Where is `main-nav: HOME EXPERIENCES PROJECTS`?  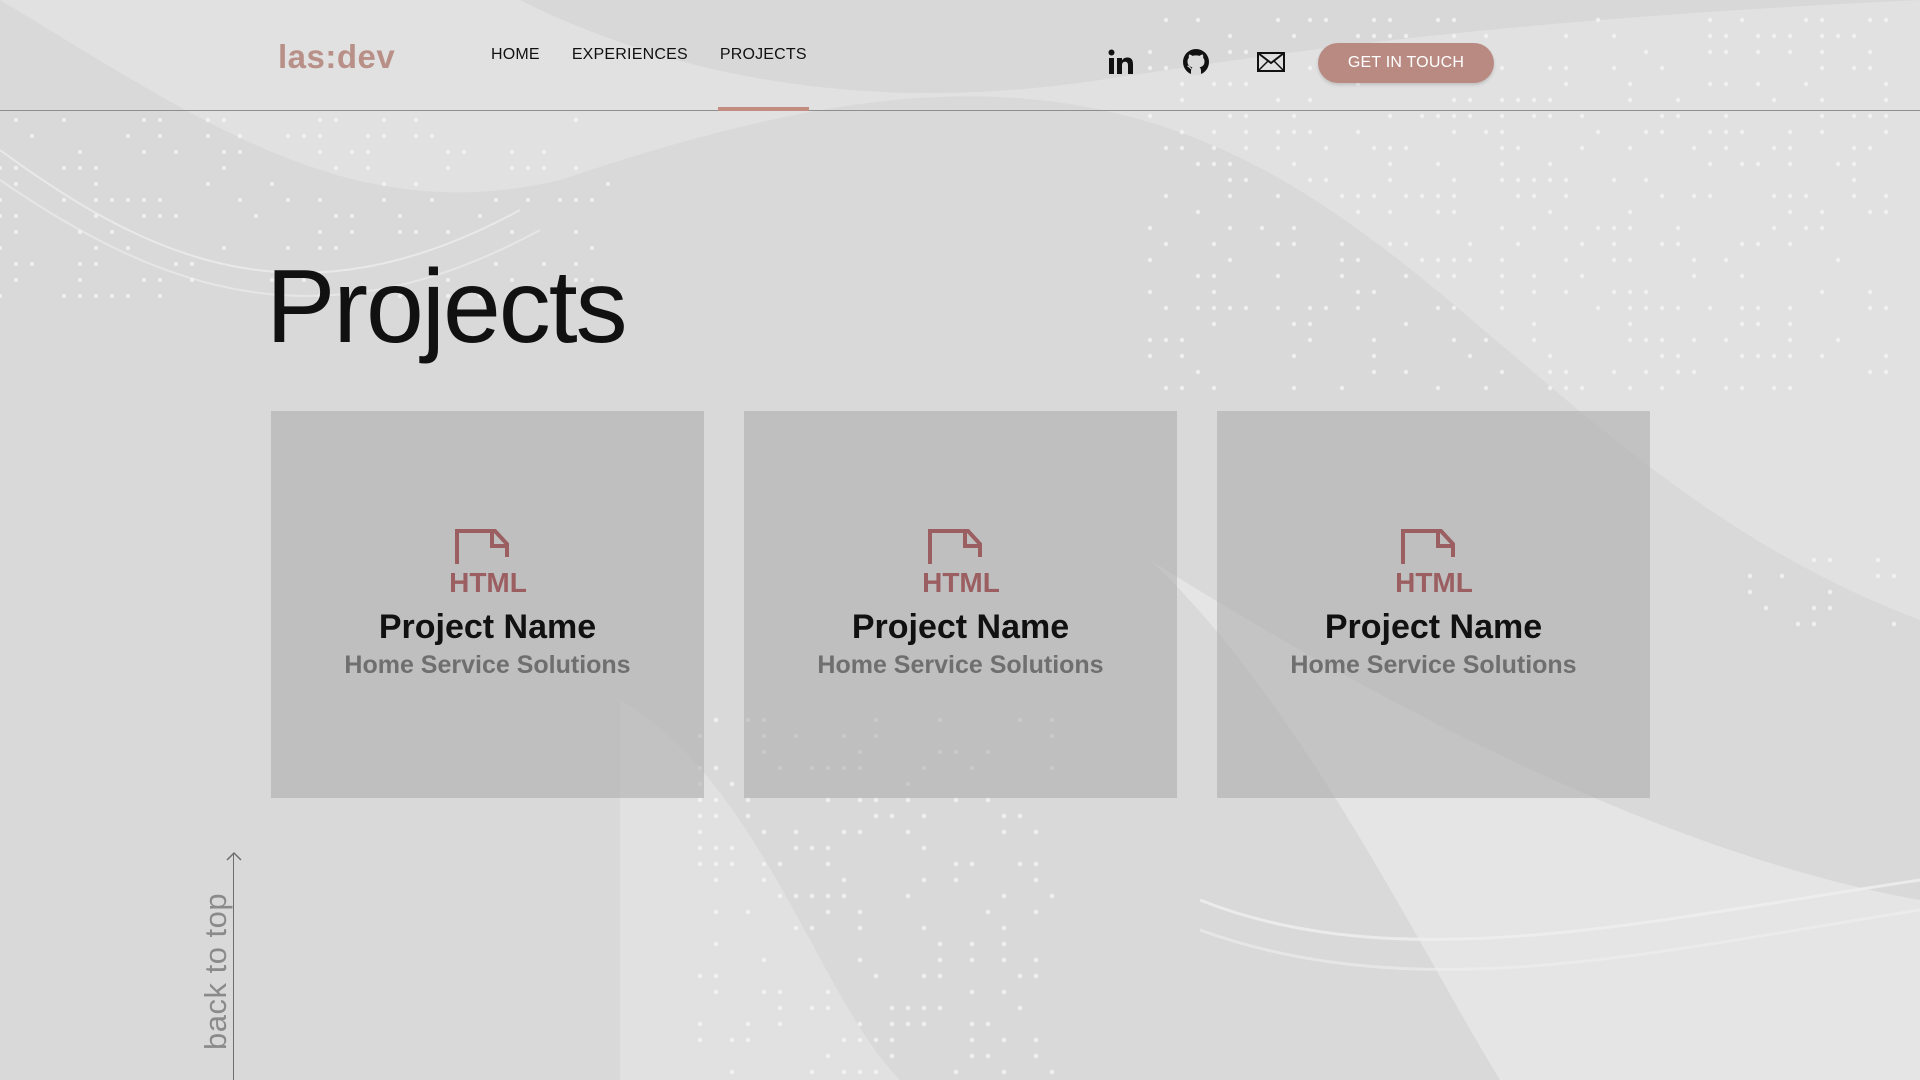
main-nav: HOME EXPERIENCES PROJECTS is located at coordinates (649, 55).